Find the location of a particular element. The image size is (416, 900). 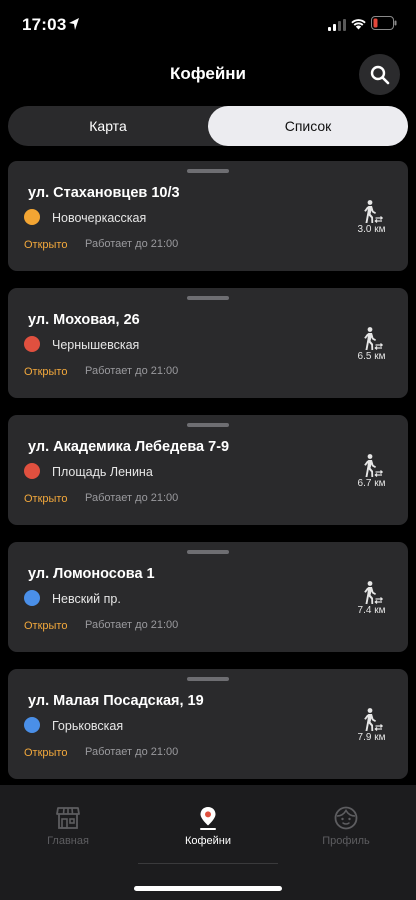

map-pin-icon is located at coordinates (208, 818).